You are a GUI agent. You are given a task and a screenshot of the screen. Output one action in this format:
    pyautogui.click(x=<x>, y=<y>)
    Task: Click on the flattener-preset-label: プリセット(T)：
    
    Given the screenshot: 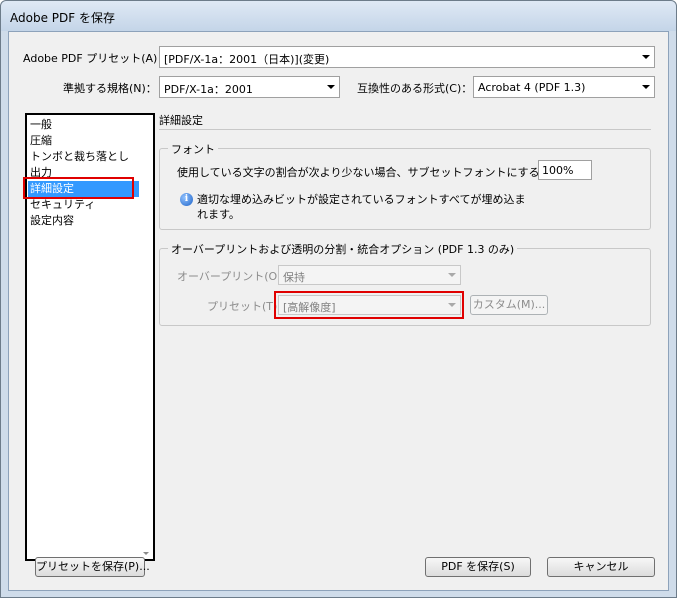 What is the action you would take?
    pyautogui.click(x=248, y=306)
    